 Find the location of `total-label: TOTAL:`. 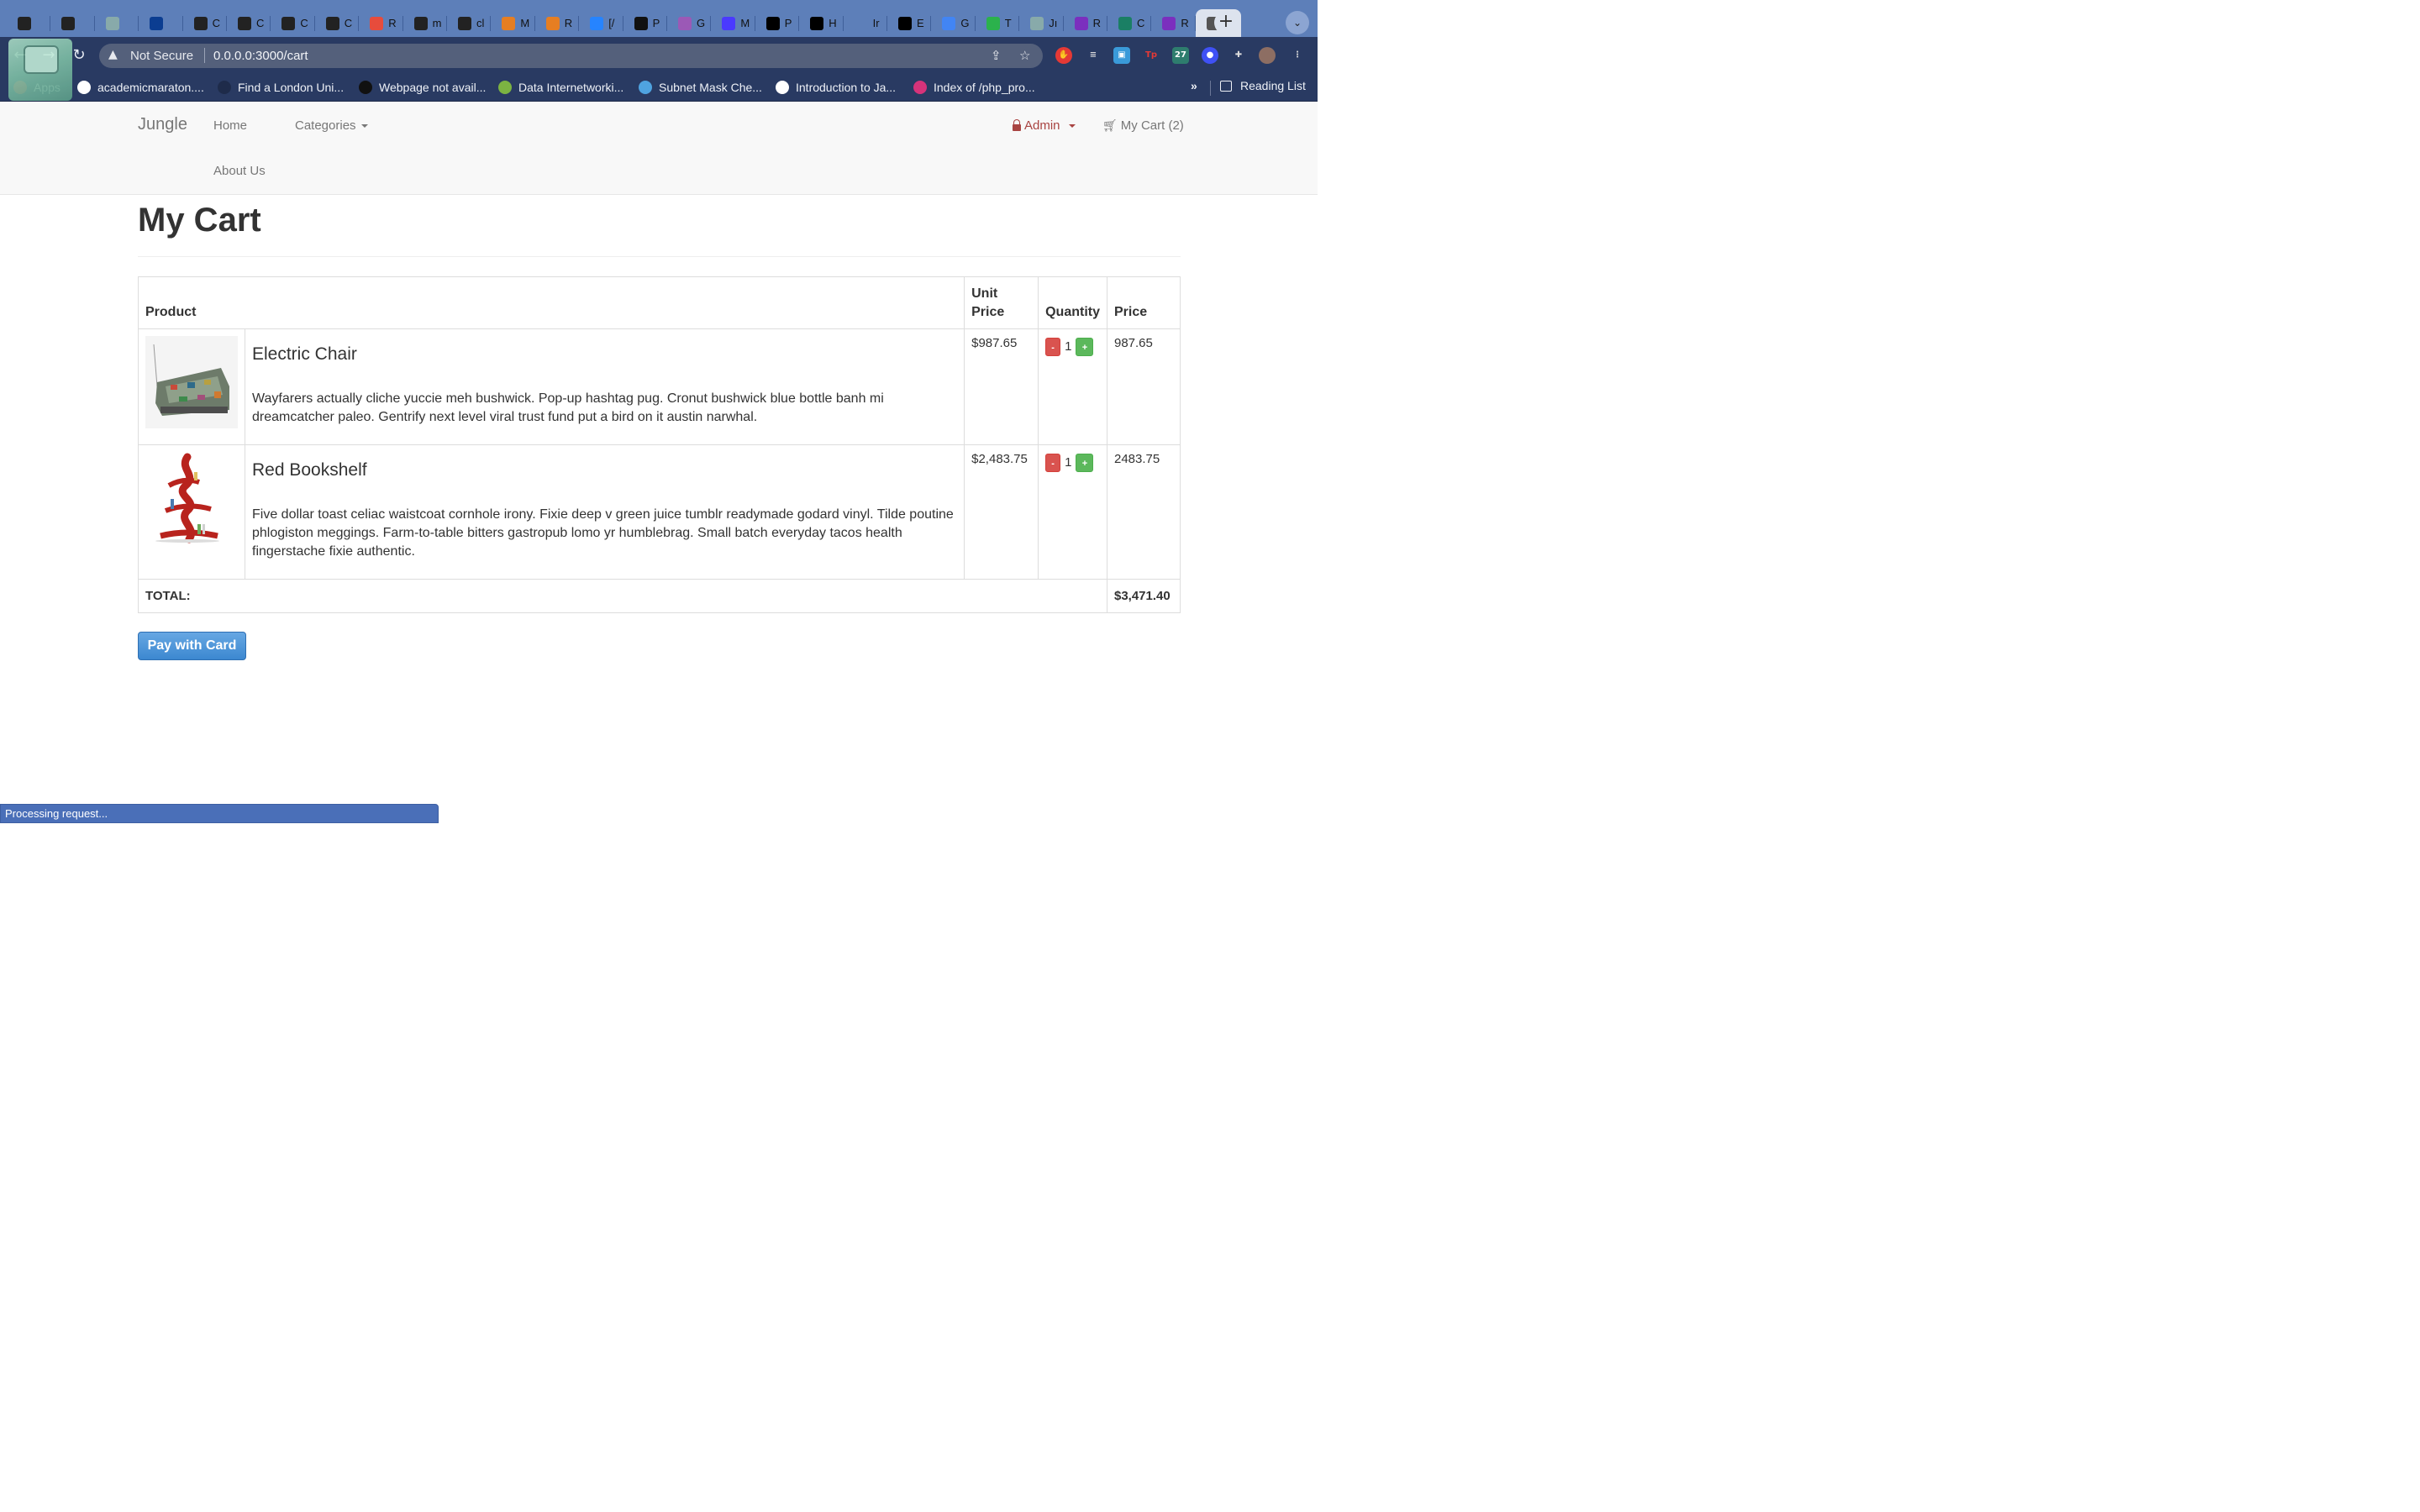

total-label: TOTAL: is located at coordinates (622, 596).